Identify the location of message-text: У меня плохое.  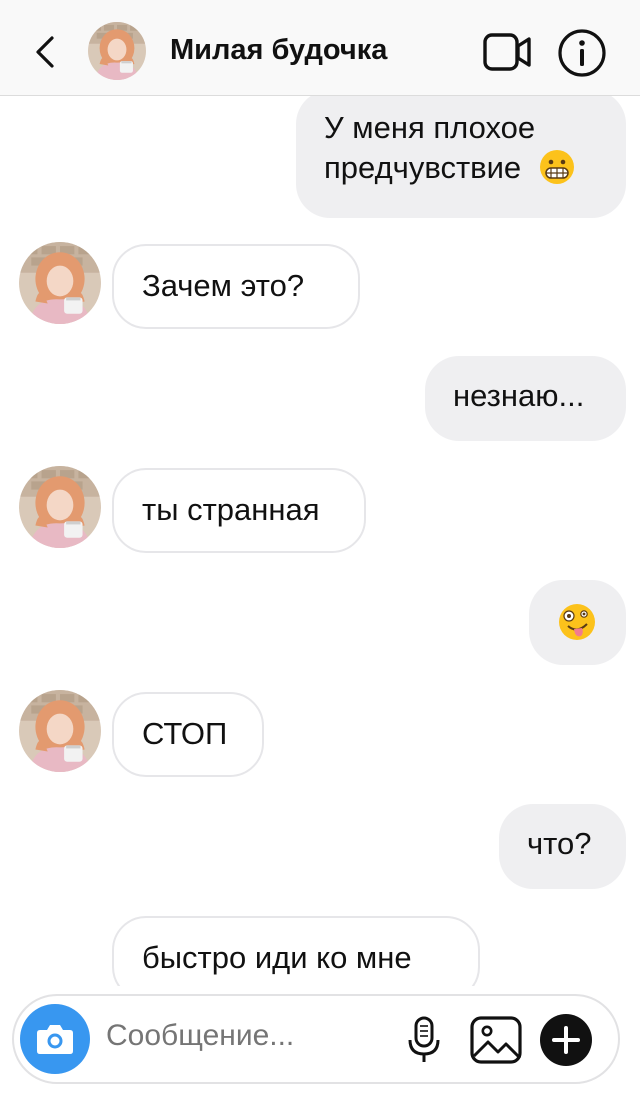
(430, 127).